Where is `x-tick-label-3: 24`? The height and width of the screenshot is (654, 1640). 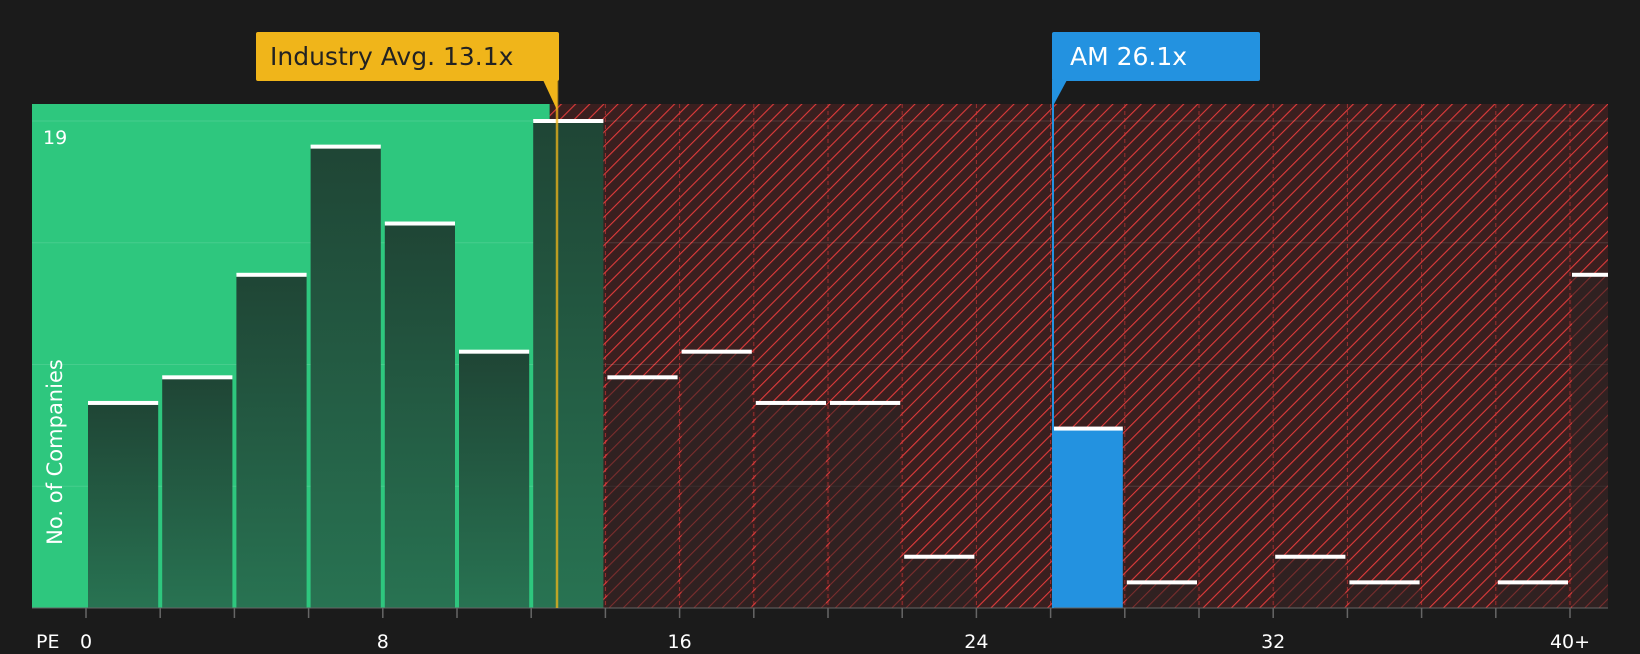 x-tick-label-3: 24 is located at coordinates (976, 640).